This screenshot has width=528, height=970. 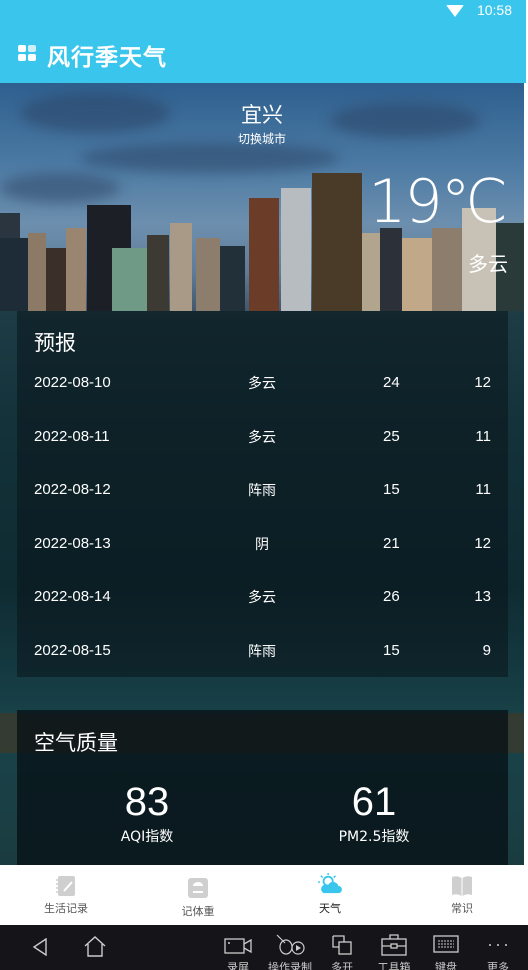 What do you see at coordinates (72, 543) in the screenshot?
I see `forecast-date: 2022-08-13` at bounding box center [72, 543].